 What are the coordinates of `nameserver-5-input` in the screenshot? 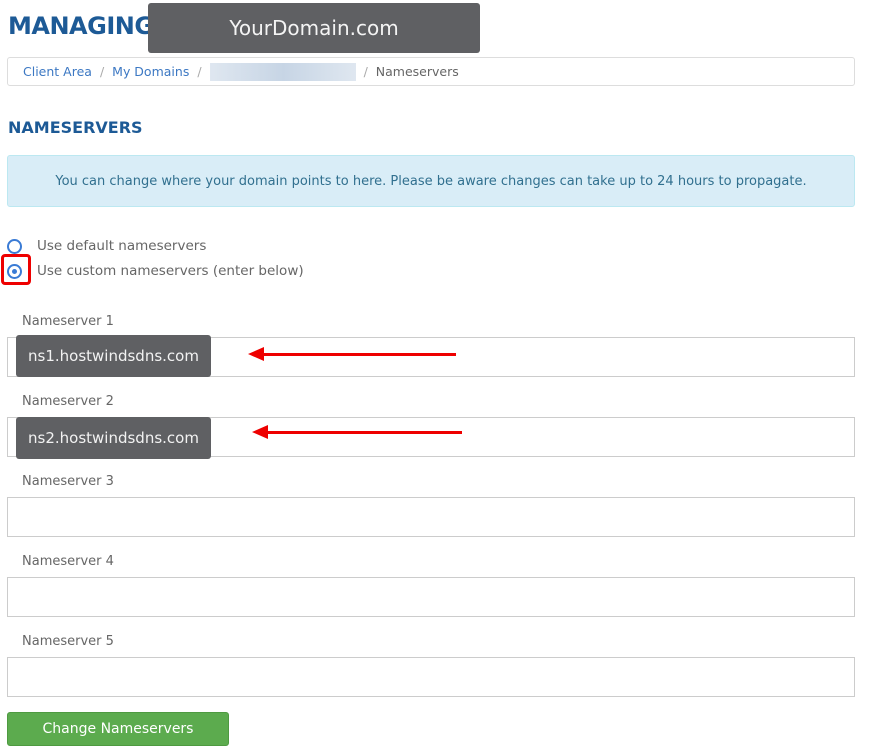 It's located at (431, 677).